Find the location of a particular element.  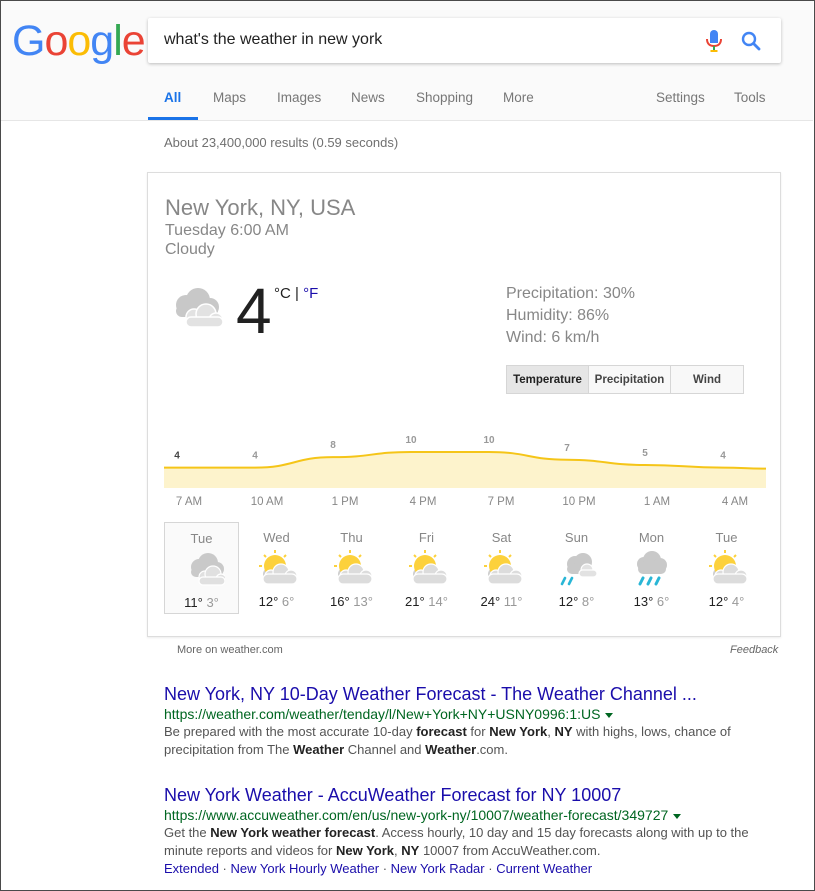

wind-value: Wind: 6 km/h is located at coordinates (553, 337).